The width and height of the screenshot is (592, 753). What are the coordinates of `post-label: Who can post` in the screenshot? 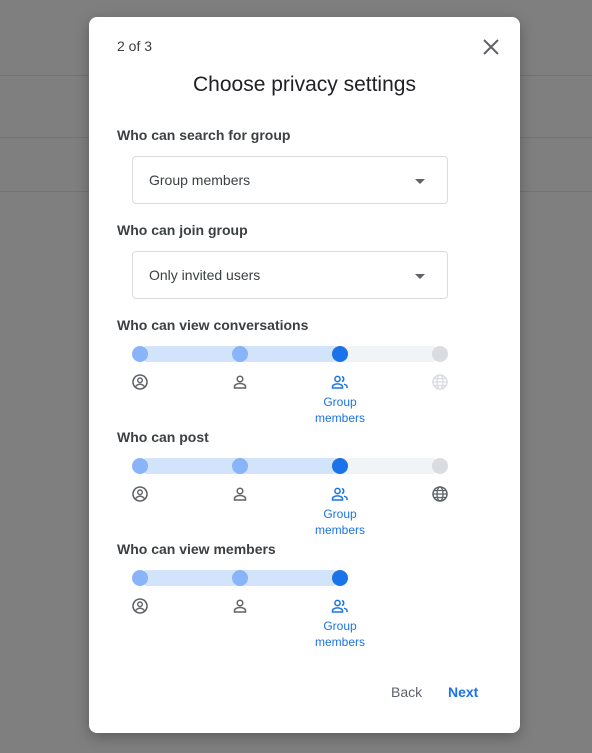 It's located at (163, 437).